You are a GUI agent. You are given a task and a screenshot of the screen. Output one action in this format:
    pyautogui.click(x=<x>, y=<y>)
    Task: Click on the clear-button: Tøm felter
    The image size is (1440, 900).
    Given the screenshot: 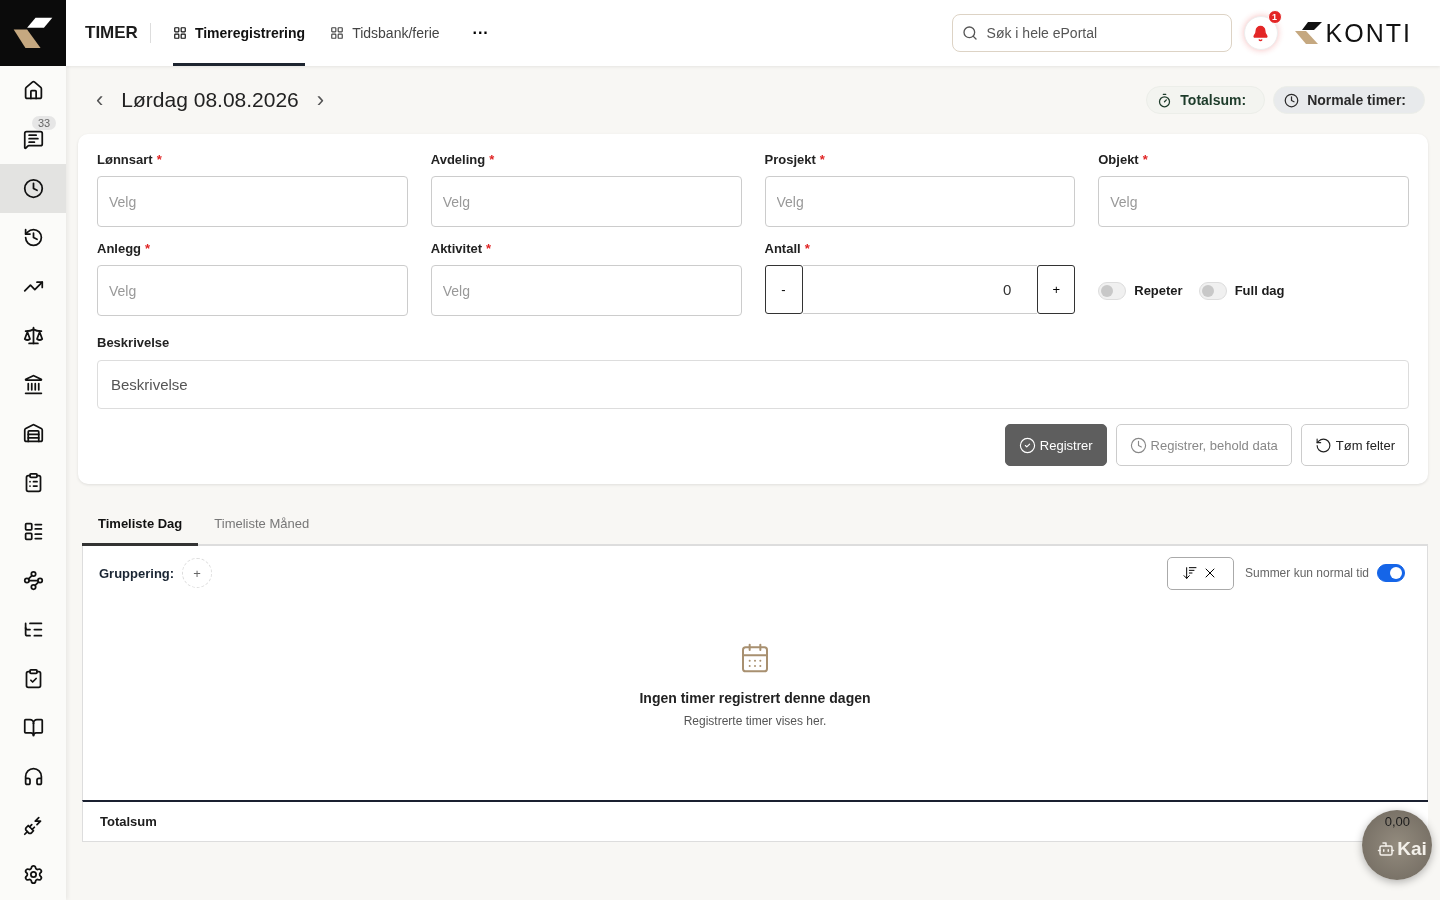 What is the action you would take?
    pyautogui.click(x=1354, y=445)
    